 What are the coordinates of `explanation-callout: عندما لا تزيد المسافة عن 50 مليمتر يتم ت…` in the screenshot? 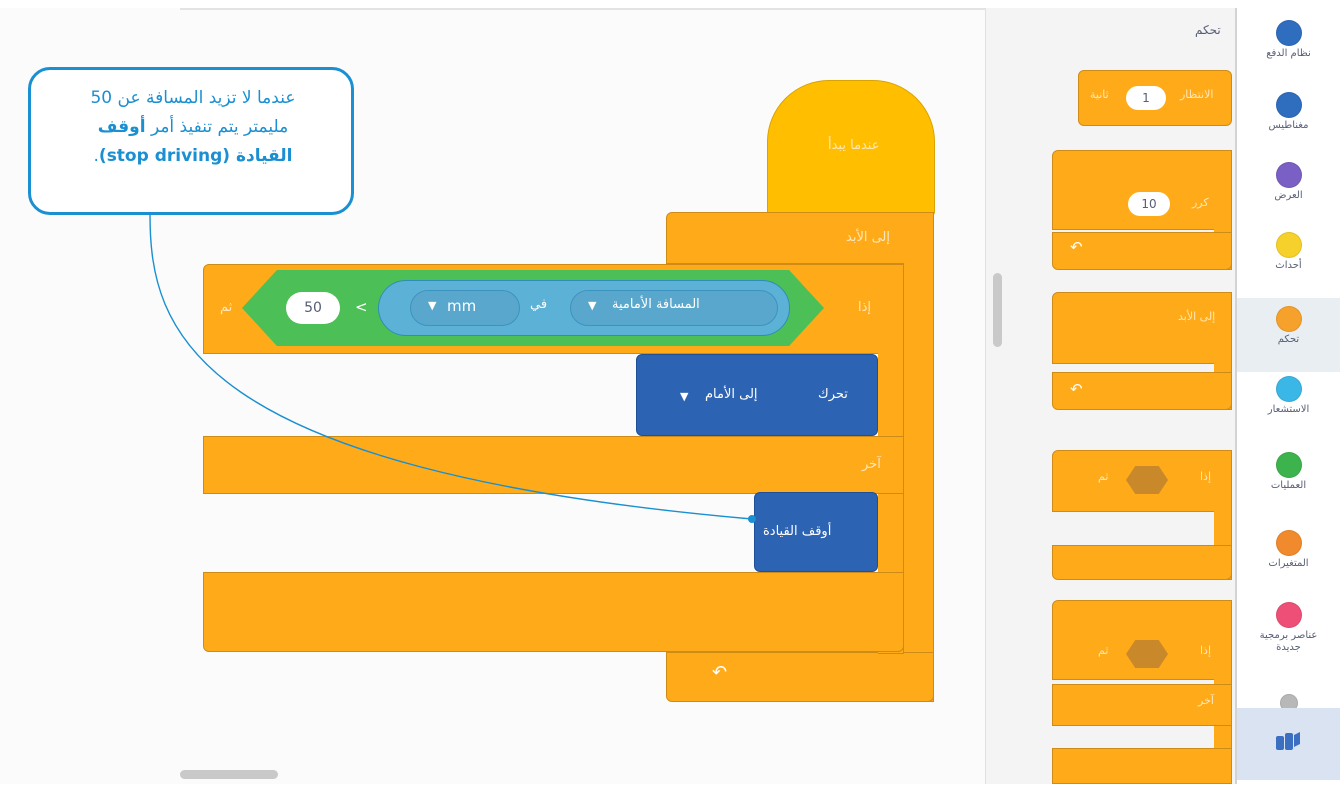 It's located at (191, 141).